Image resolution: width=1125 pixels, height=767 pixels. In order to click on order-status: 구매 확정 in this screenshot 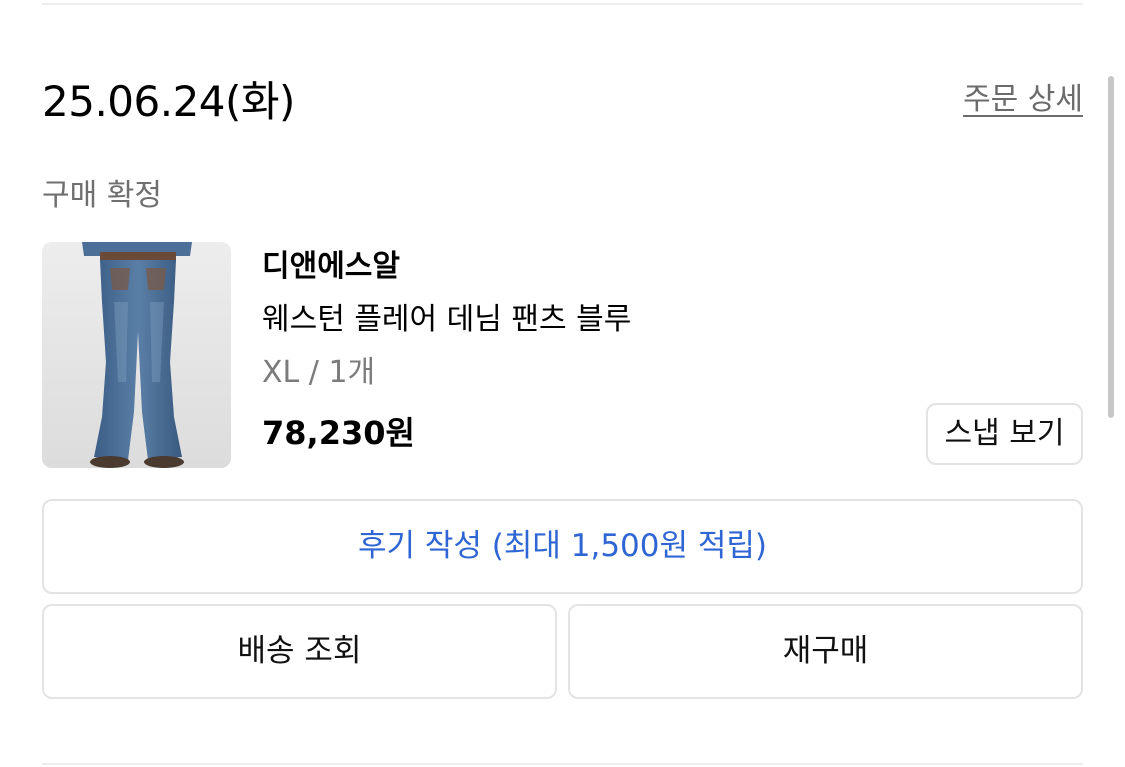, I will do `click(102, 195)`.